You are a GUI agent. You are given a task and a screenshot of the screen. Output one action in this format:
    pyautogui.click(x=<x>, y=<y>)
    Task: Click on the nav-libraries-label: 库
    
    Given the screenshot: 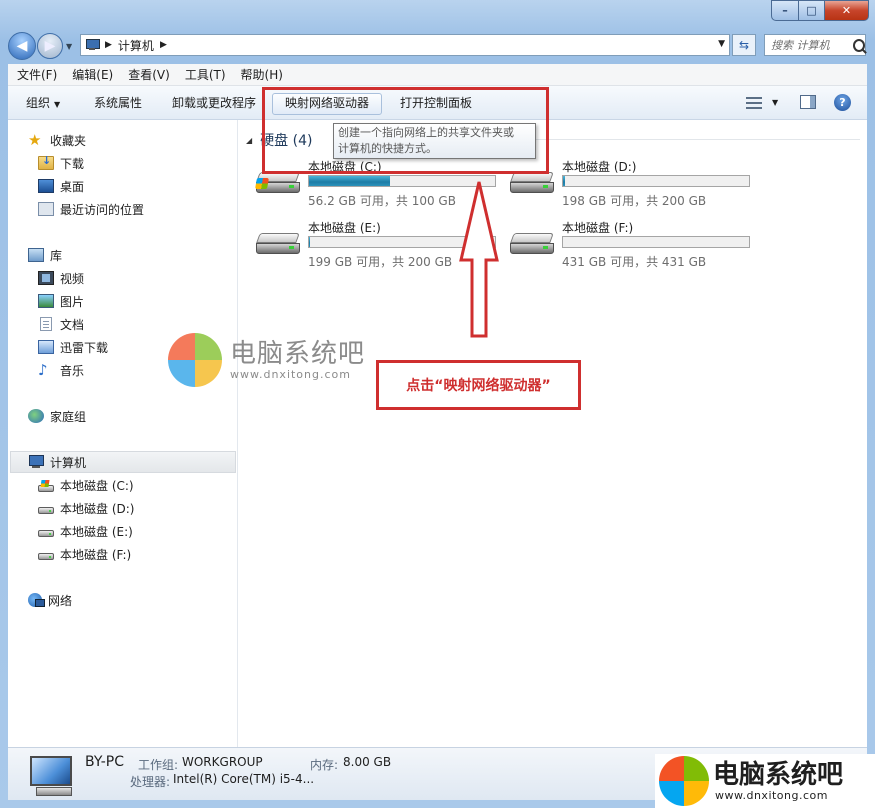 What is the action you would take?
    pyautogui.click(x=56, y=255)
    